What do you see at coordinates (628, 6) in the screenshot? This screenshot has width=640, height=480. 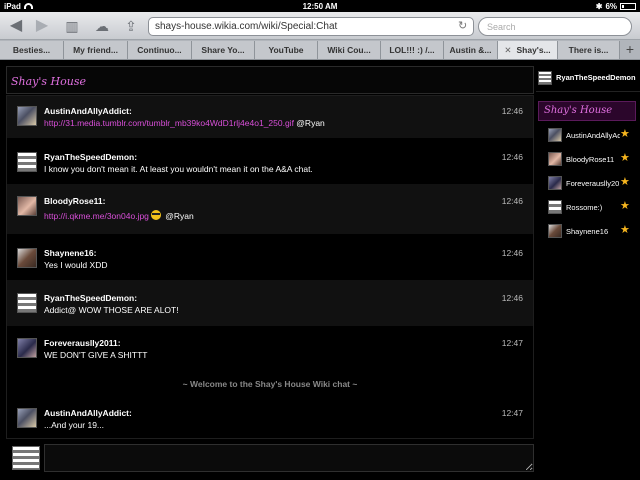 I see `battery-icon` at bounding box center [628, 6].